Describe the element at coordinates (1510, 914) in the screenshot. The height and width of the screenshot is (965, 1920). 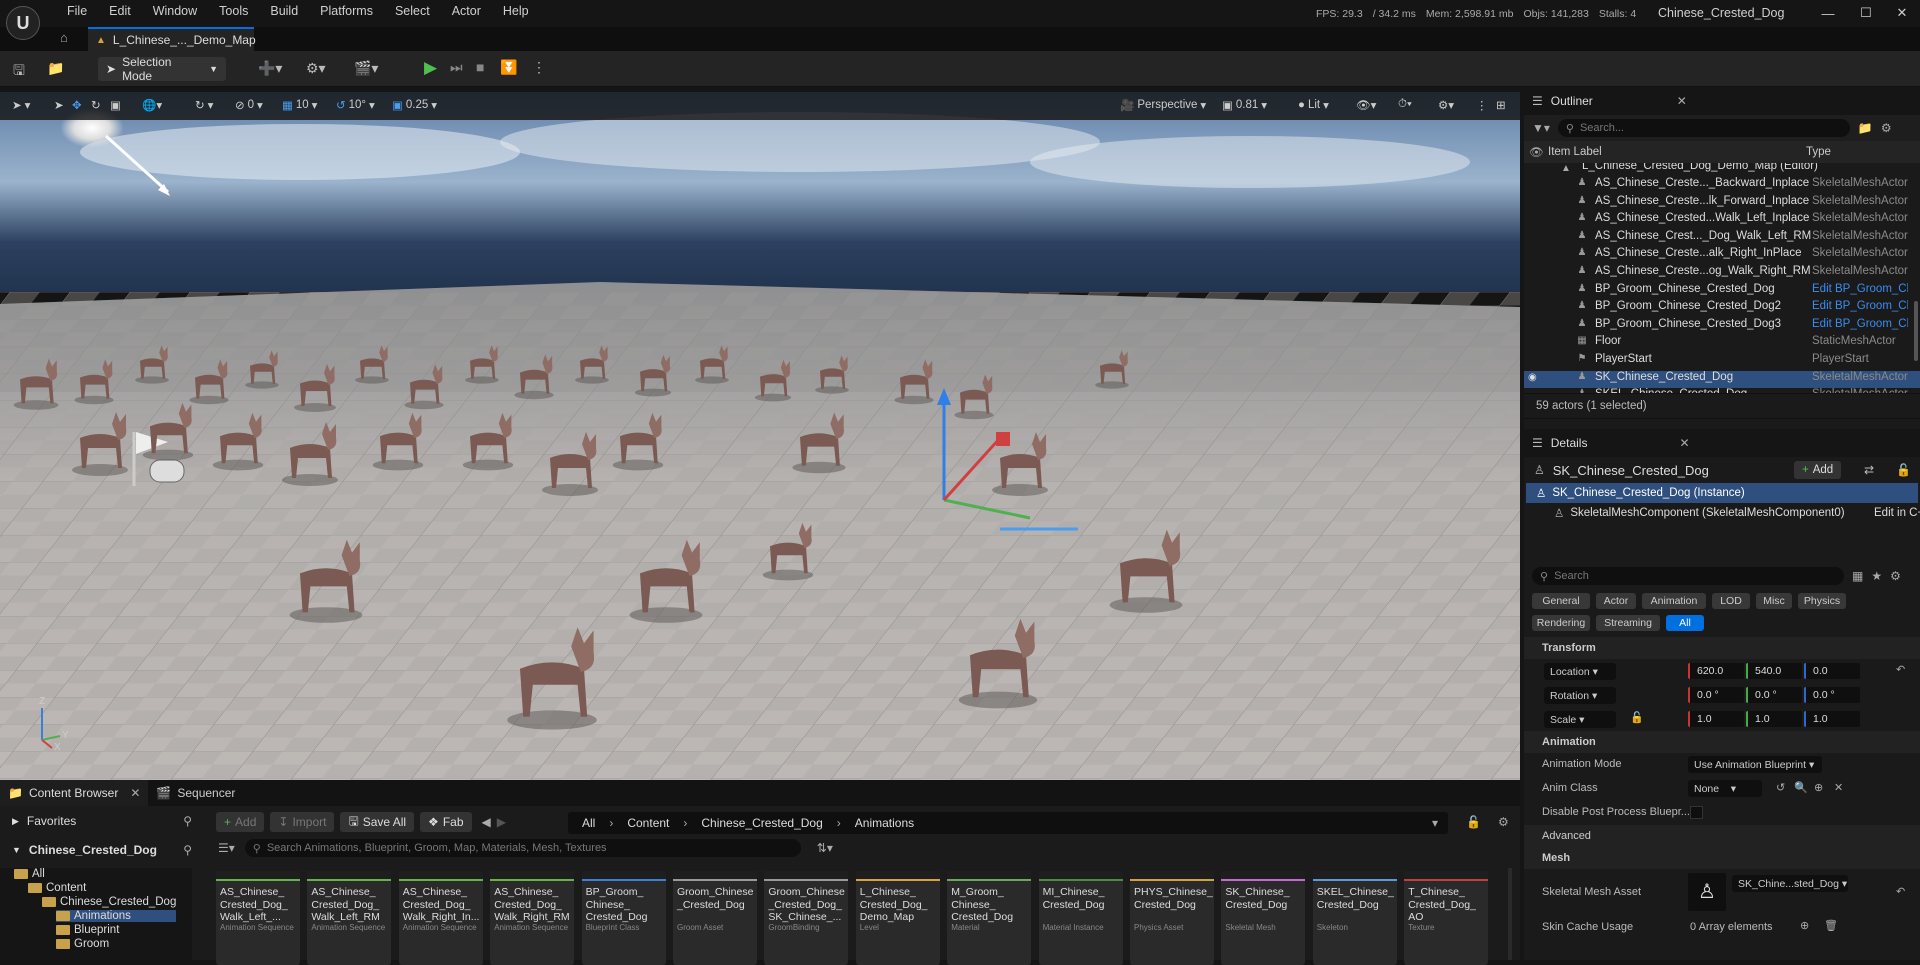
I see `asset-grid-scrollbar` at that location.